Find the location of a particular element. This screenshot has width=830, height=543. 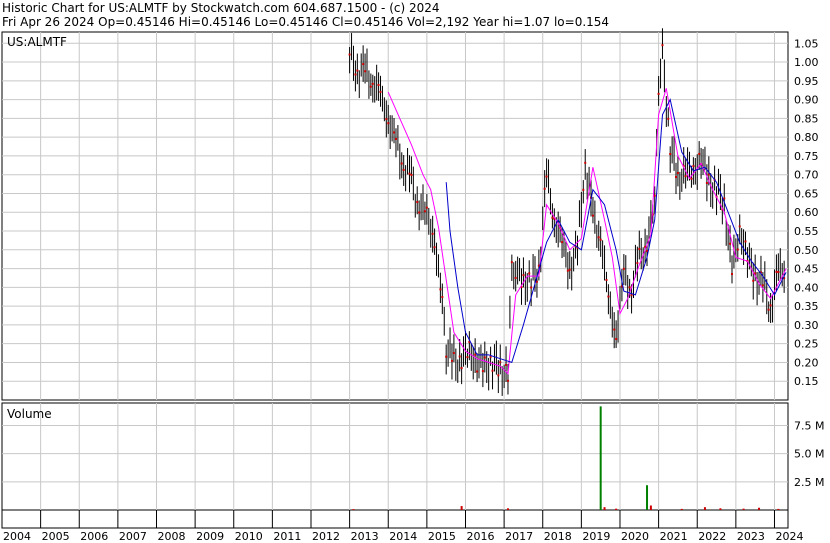

y-tick-label: 0.30 is located at coordinates (806, 325).